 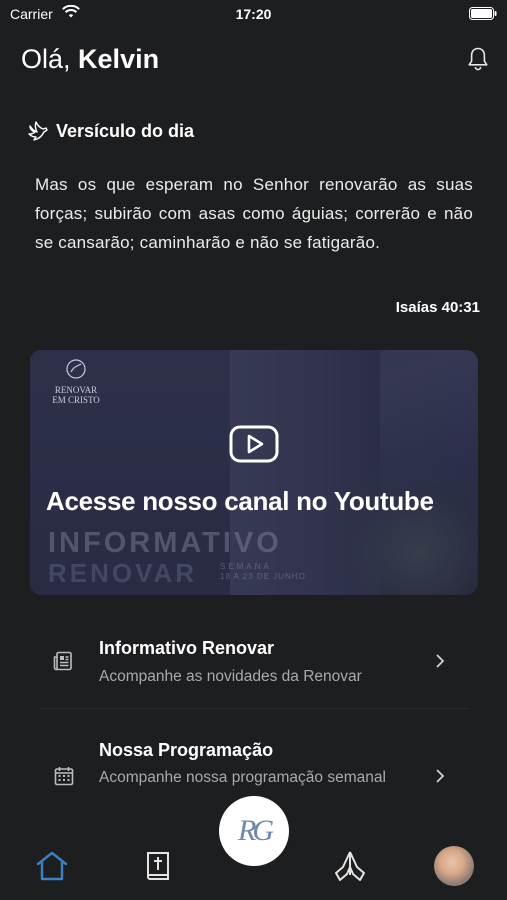 I want to click on newspaper-icon, so click(x=62, y=661).